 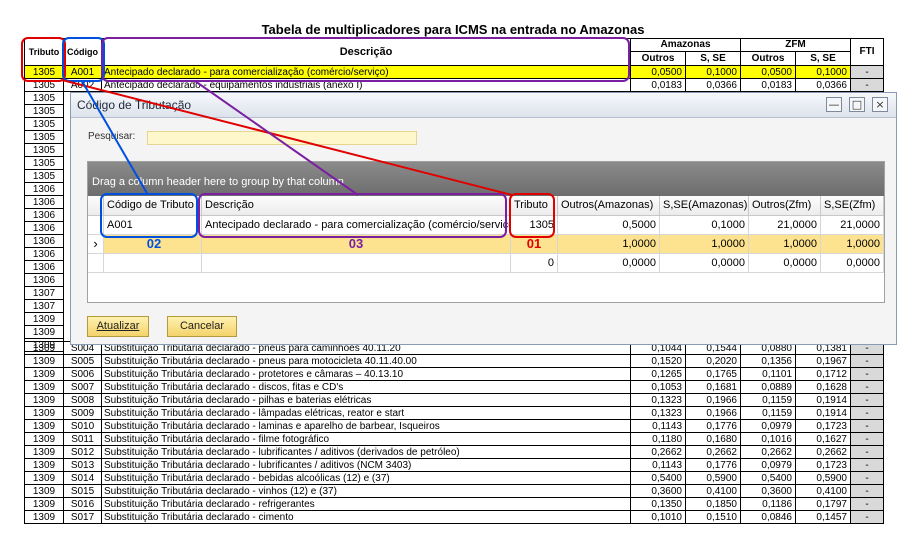 What do you see at coordinates (785, 206) in the screenshot?
I see `col-header-outros-zfm: Outros(Zfm)` at bounding box center [785, 206].